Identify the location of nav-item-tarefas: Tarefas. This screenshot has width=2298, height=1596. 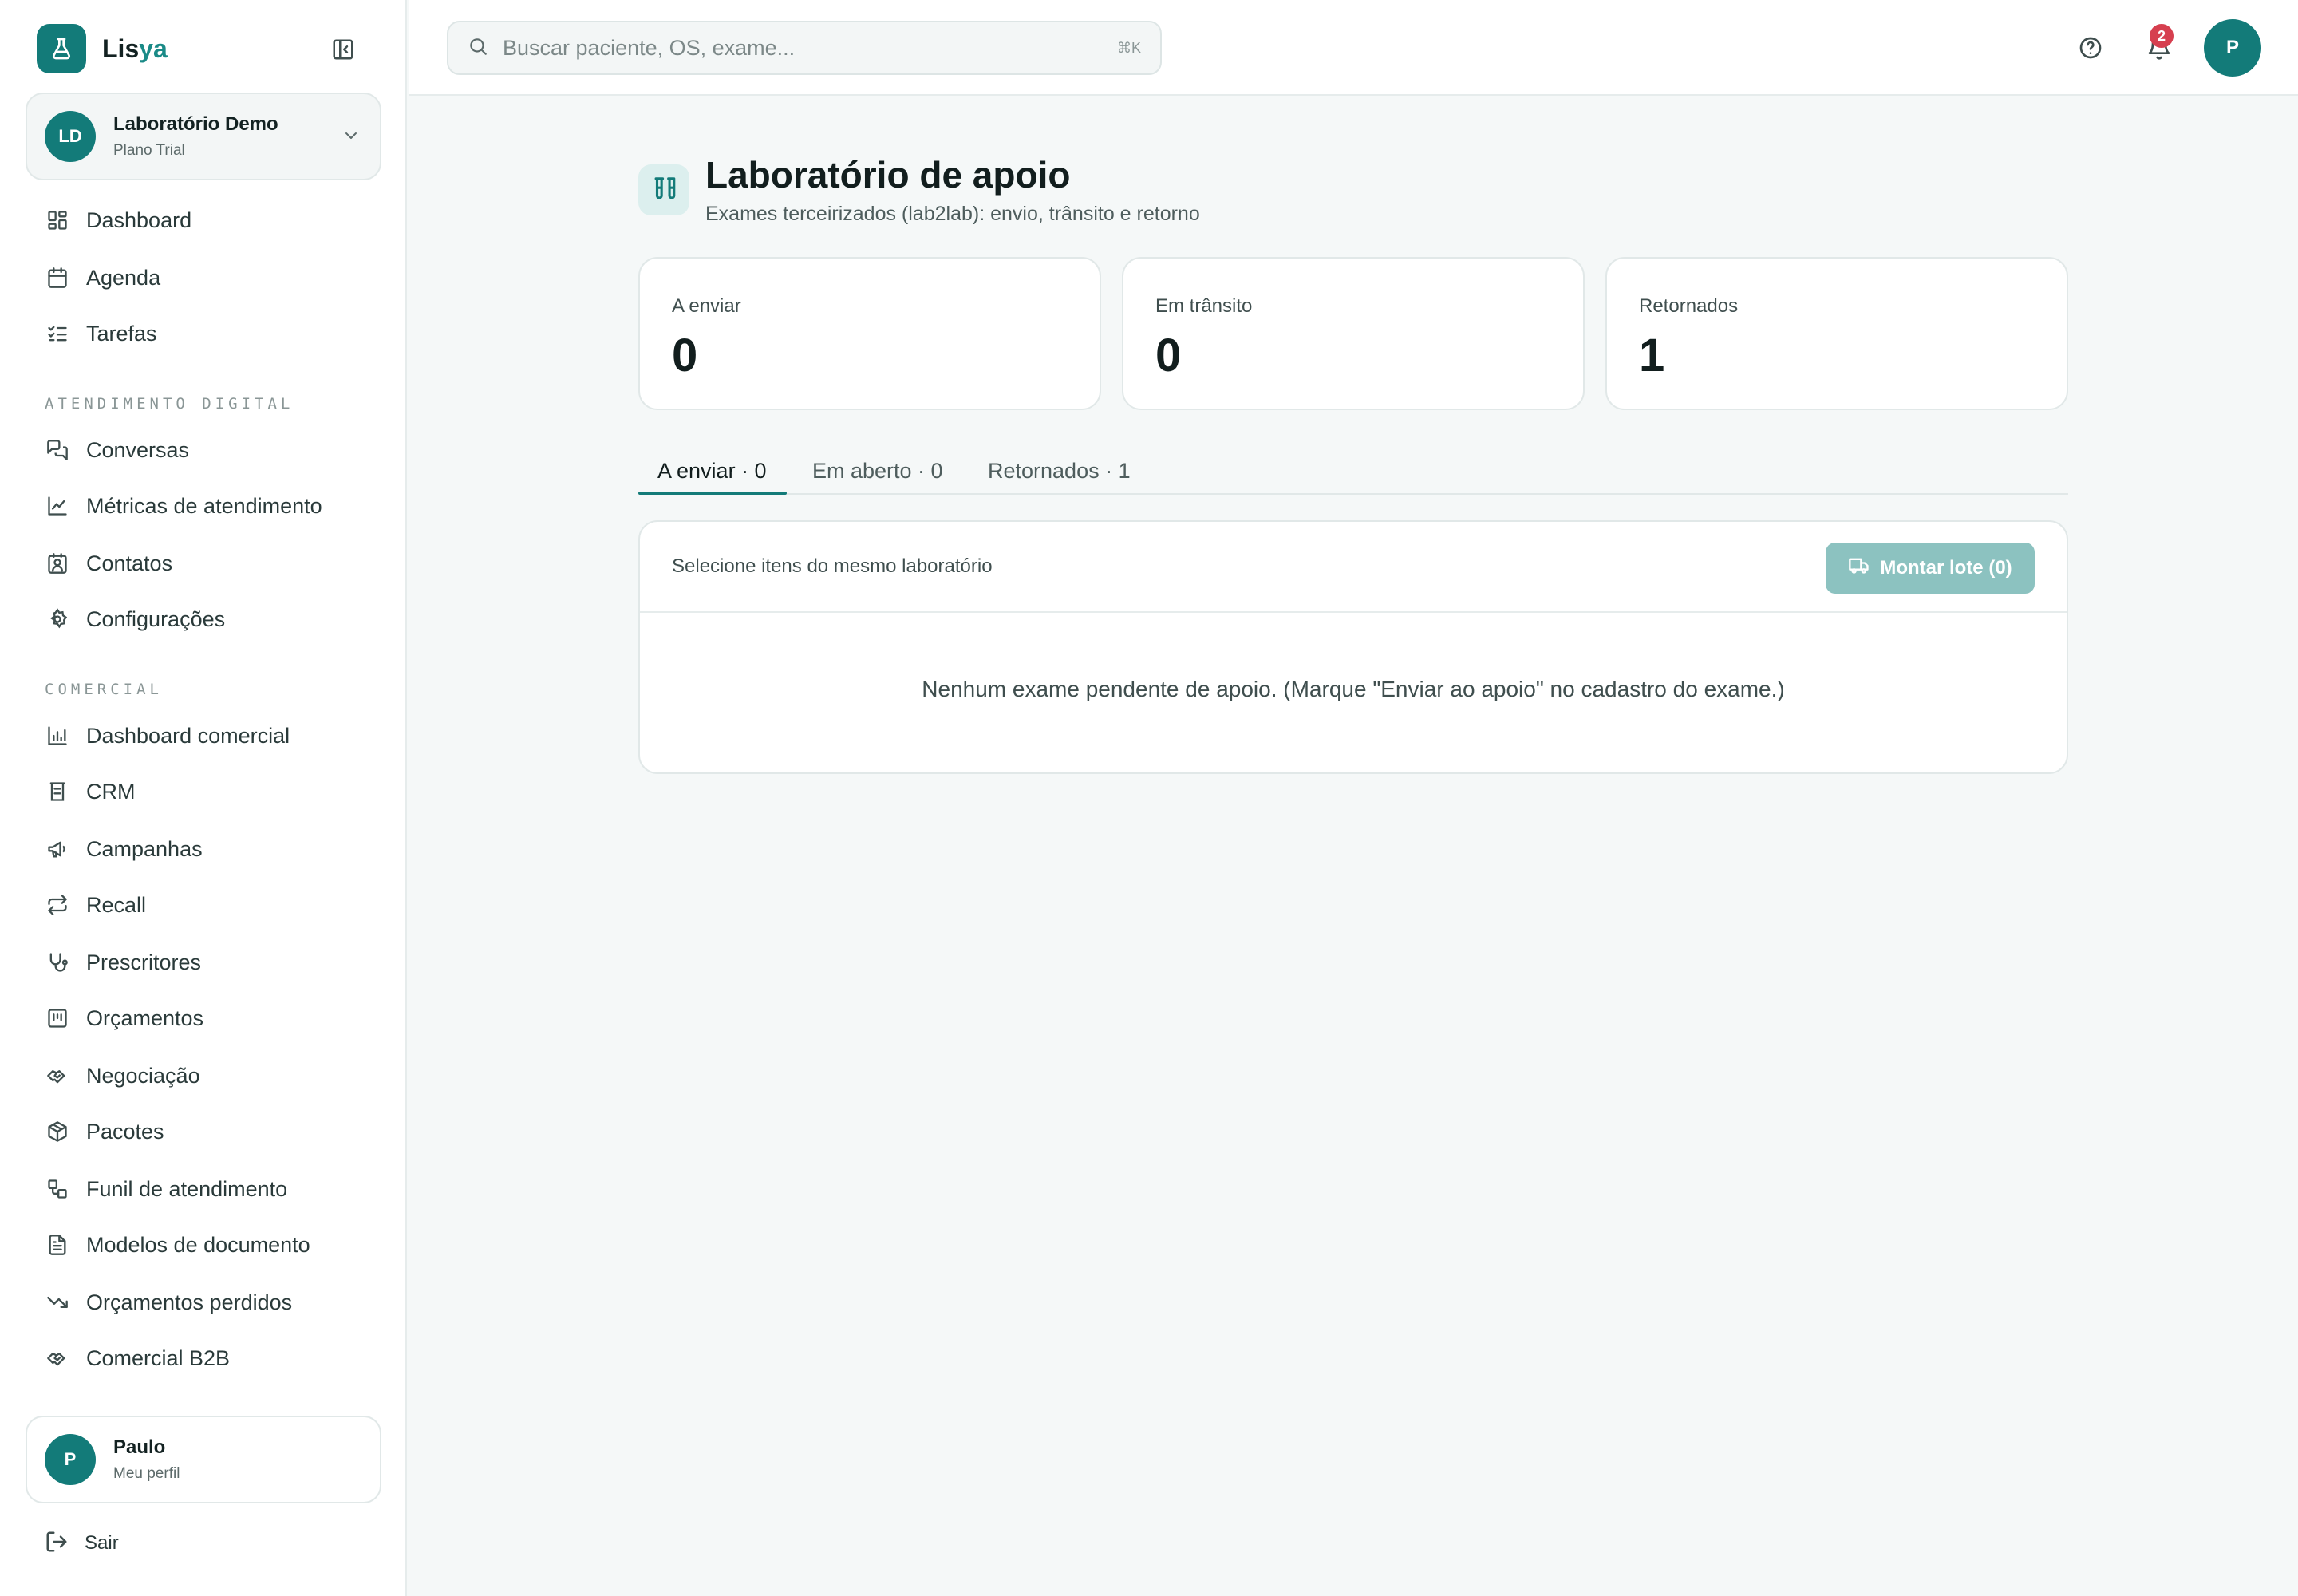
(101, 333).